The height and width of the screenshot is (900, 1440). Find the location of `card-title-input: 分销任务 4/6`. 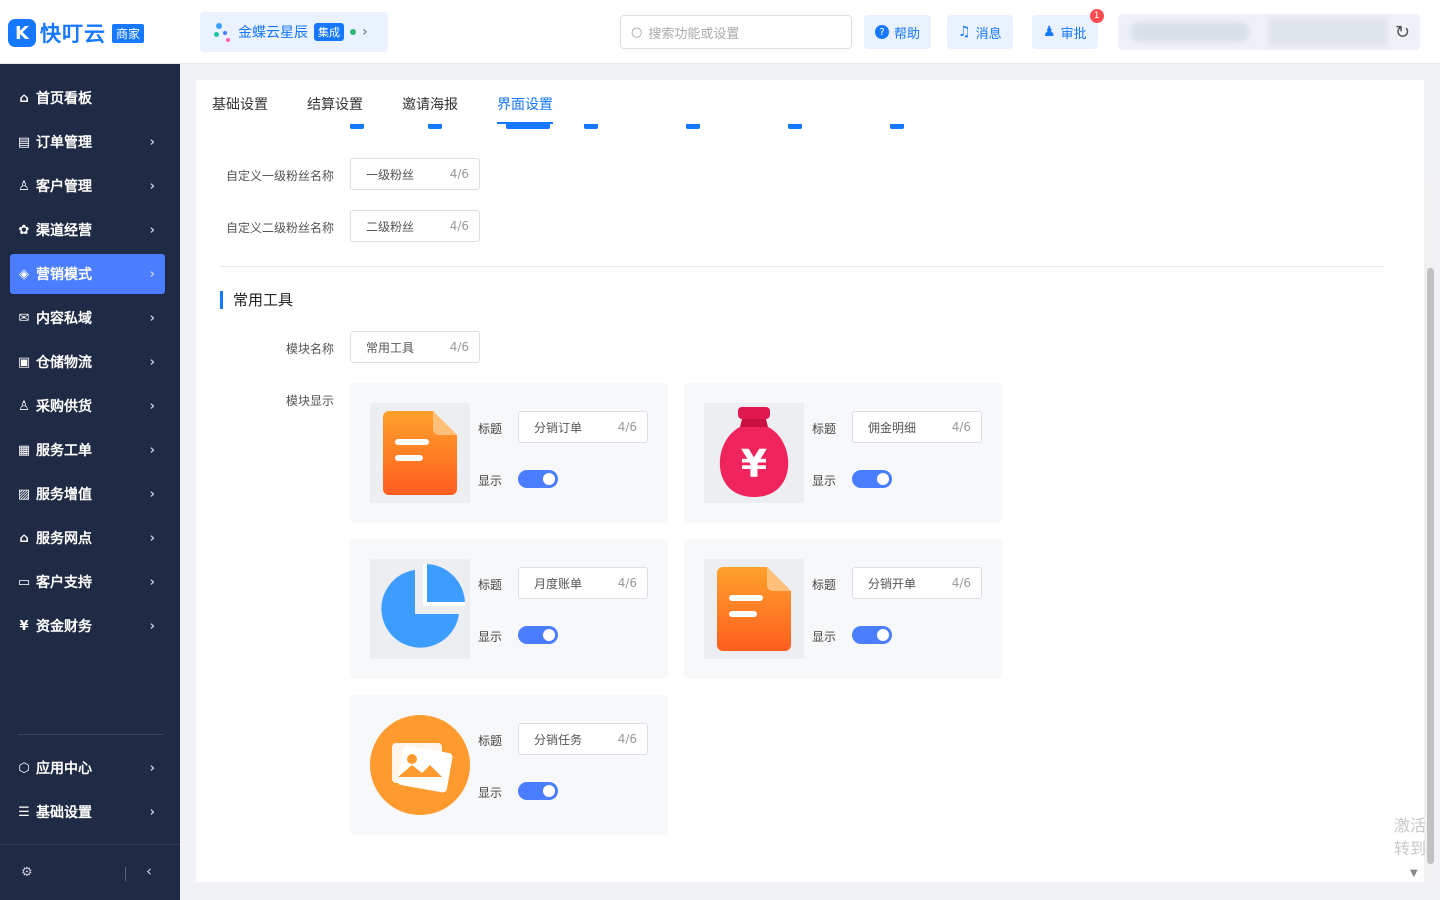

card-title-input: 分销任务 4/6 is located at coordinates (583, 739).